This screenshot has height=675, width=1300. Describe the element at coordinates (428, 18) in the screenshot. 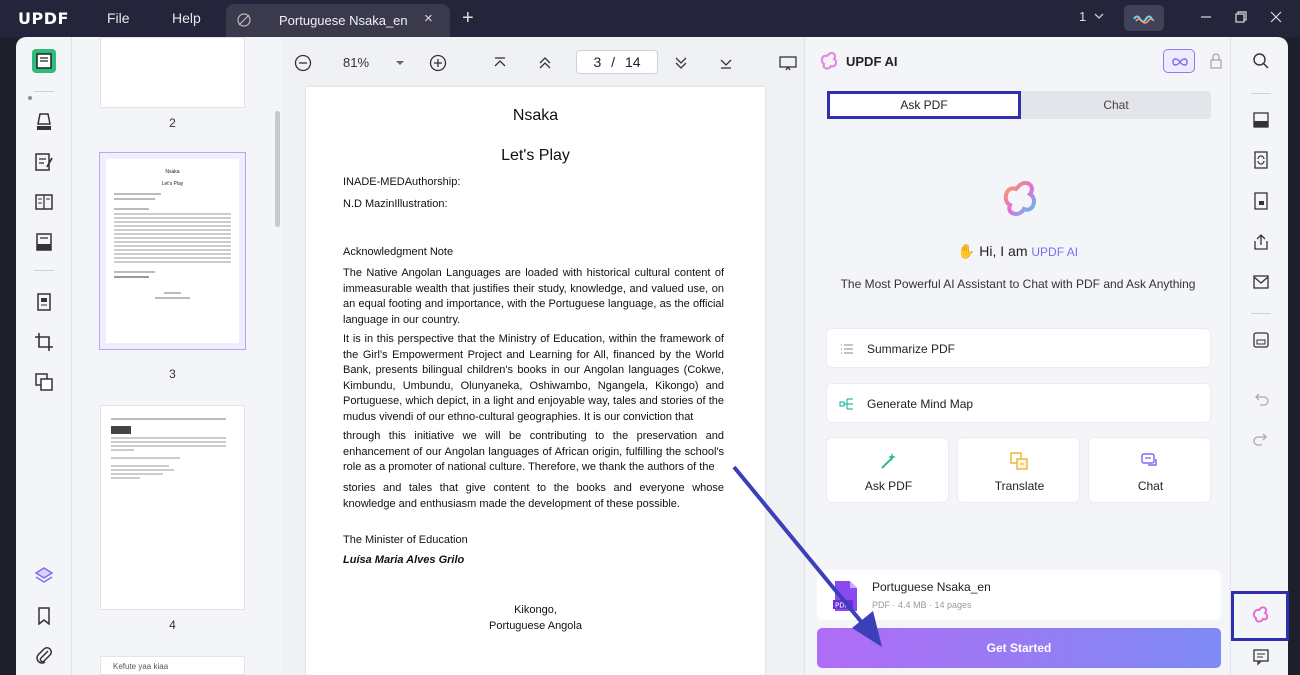

I see `tab-close-button: ×` at that location.